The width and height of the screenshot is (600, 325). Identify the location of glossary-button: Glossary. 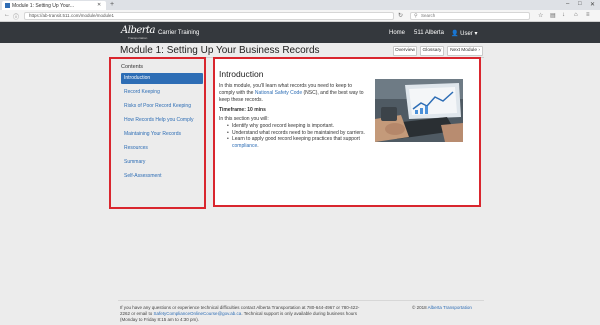
(432, 51).